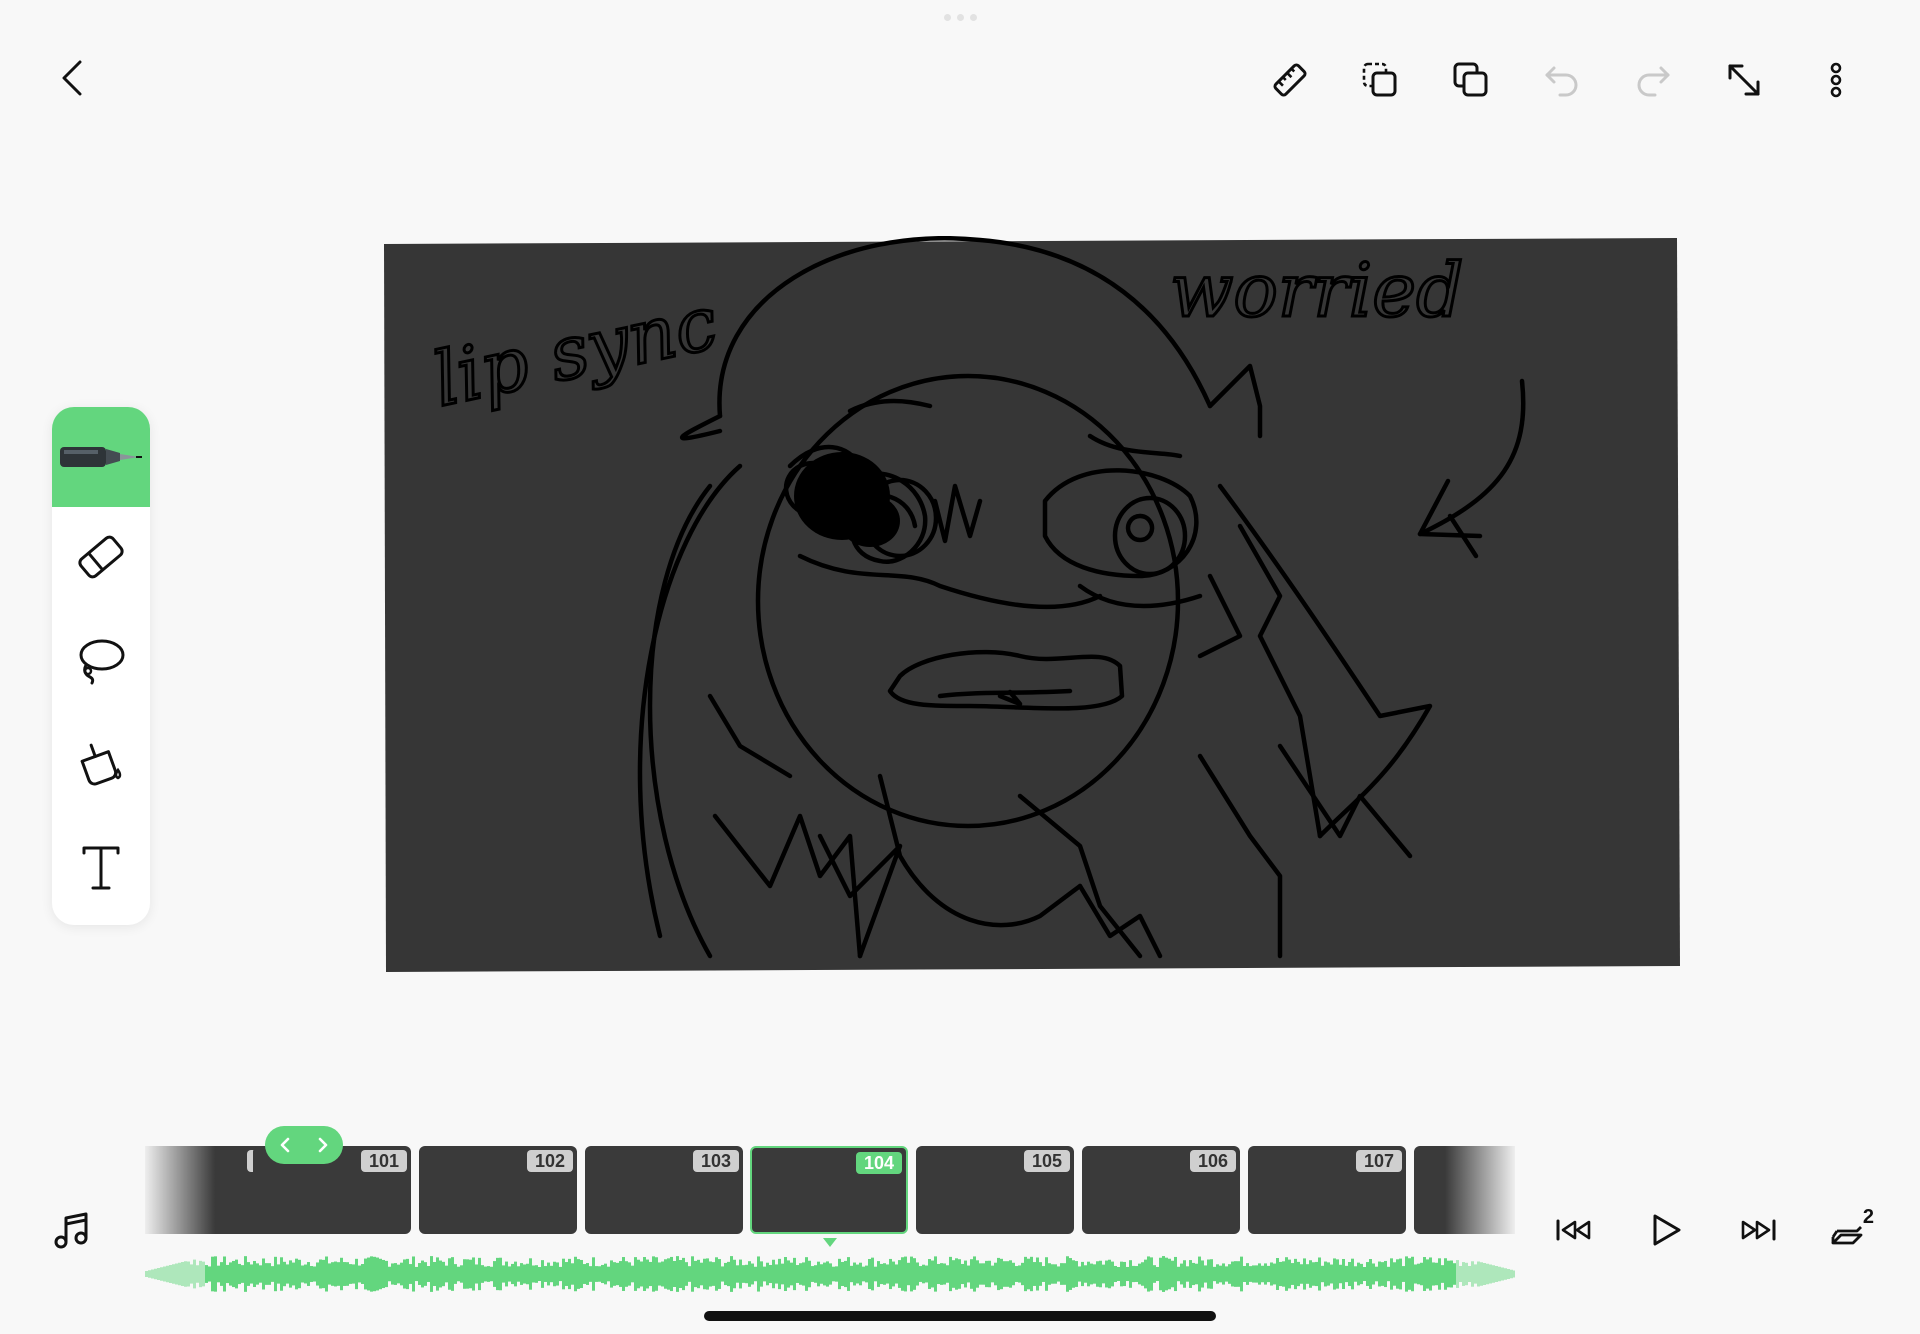 This screenshot has width=1920, height=1334. Describe the element at coordinates (1161, 1190) in the screenshot. I see `frame-thumbnail: 106` at that location.